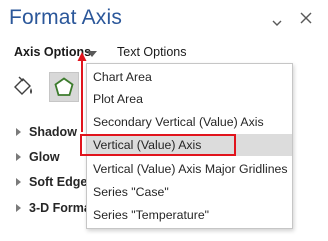 This screenshot has width=328, height=241. Describe the element at coordinates (82, 92) in the screenshot. I see `red-arrow-annotation` at that location.